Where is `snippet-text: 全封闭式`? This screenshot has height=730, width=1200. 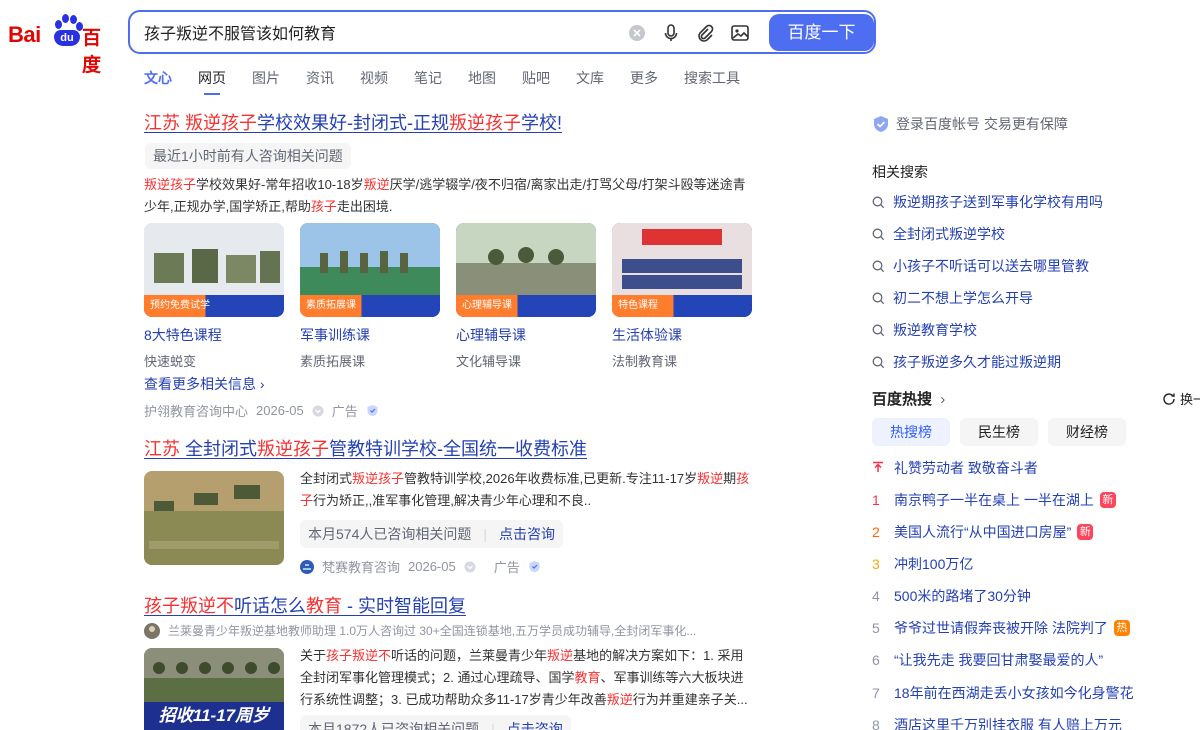
snippet-text: 全封闭式 is located at coordinates (326, 478).